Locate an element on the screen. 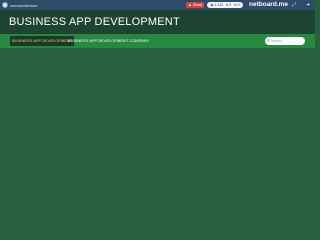  board-stats: ◉ 2,145 ♥ 0 ✉ 0 is located at coordinates (225, 5).